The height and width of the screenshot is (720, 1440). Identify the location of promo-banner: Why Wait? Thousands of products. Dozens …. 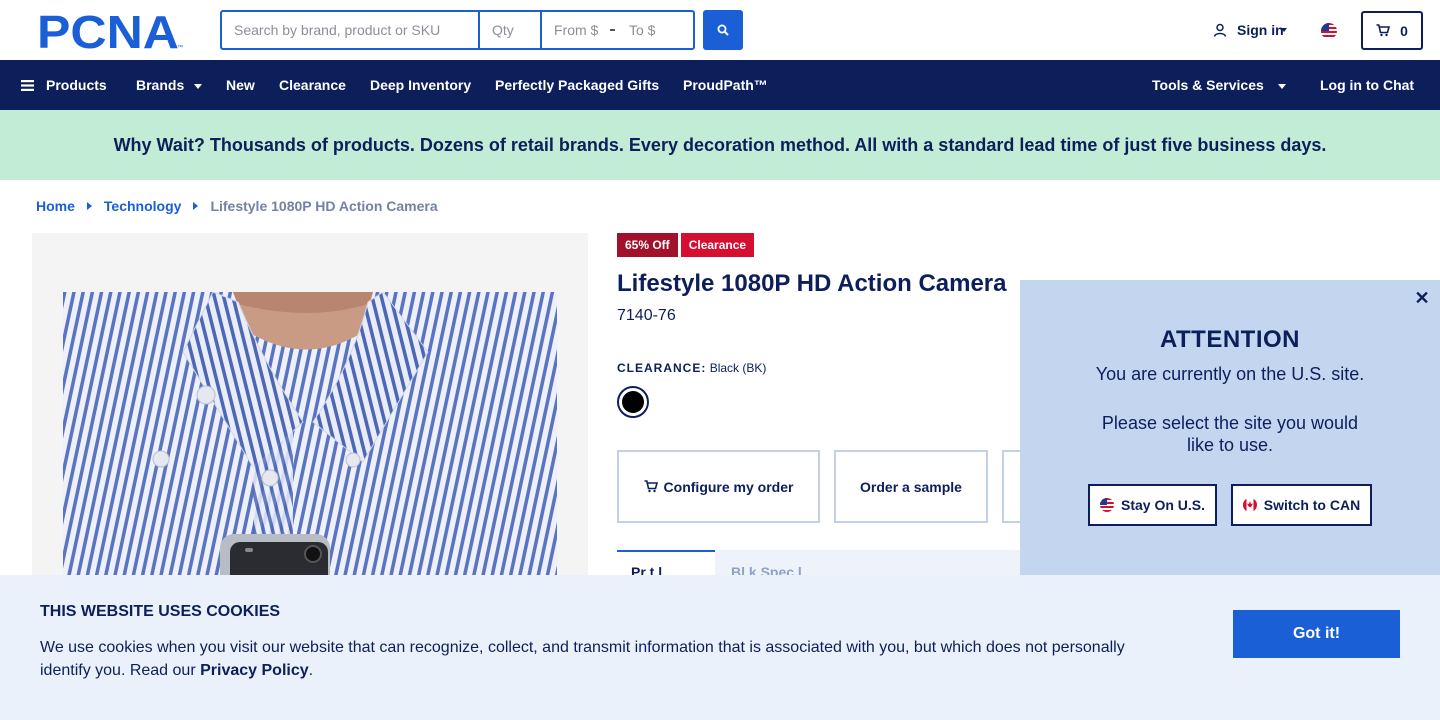
(720, 145).